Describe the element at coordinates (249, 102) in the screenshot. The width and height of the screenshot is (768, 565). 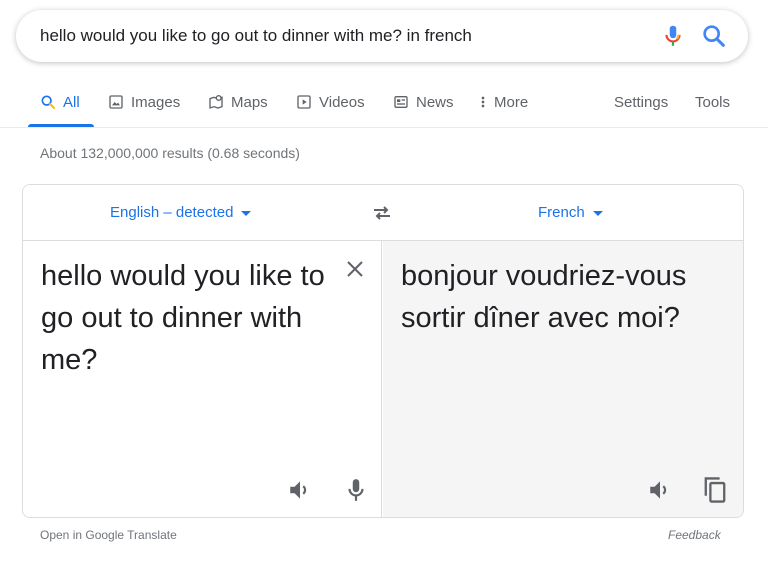
I see `tab-label: Maps` at that location.